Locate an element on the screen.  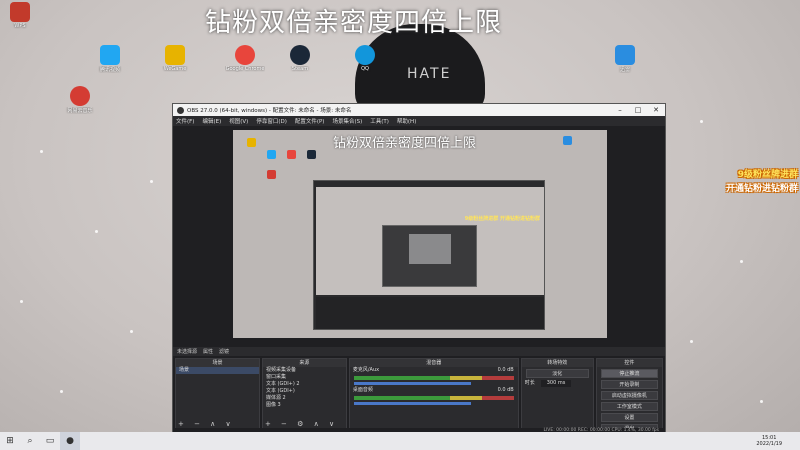
wegame-icon is located at coordinates (175, 55).